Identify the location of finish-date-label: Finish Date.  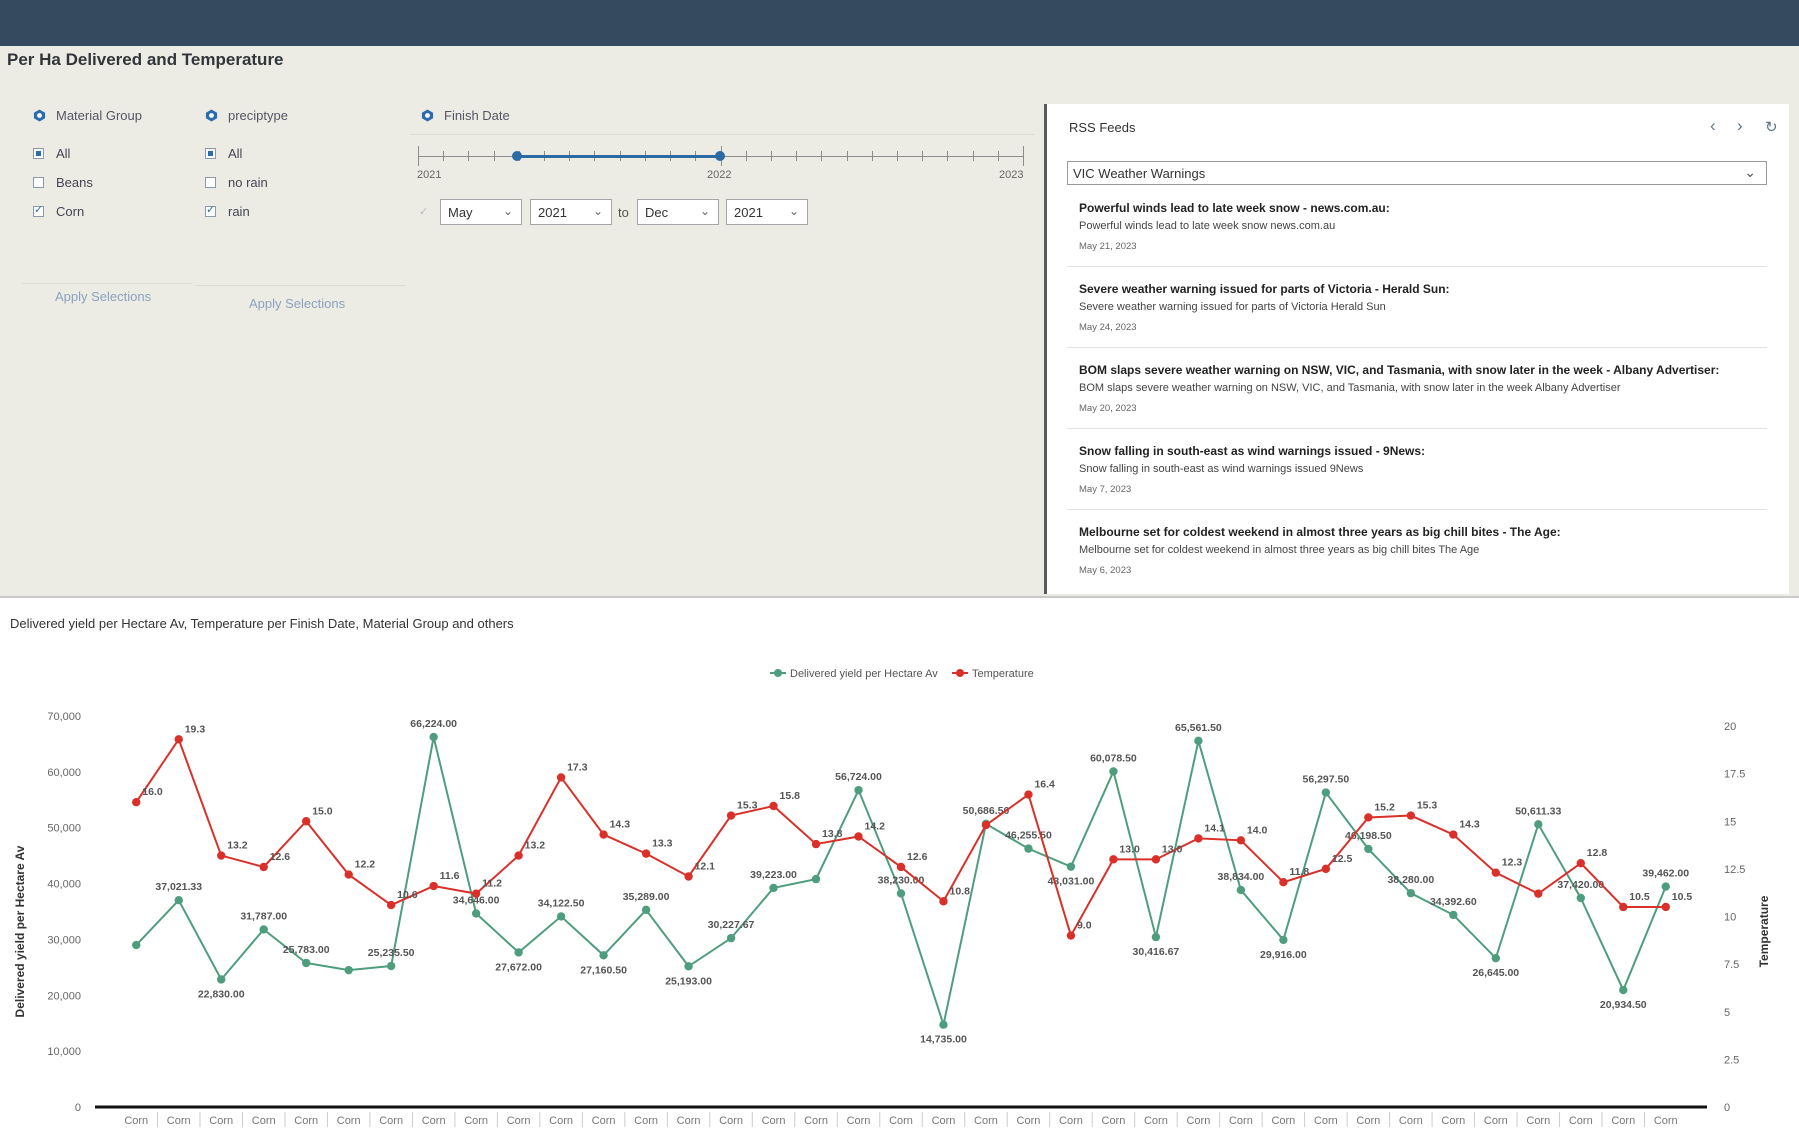
(477, 115).